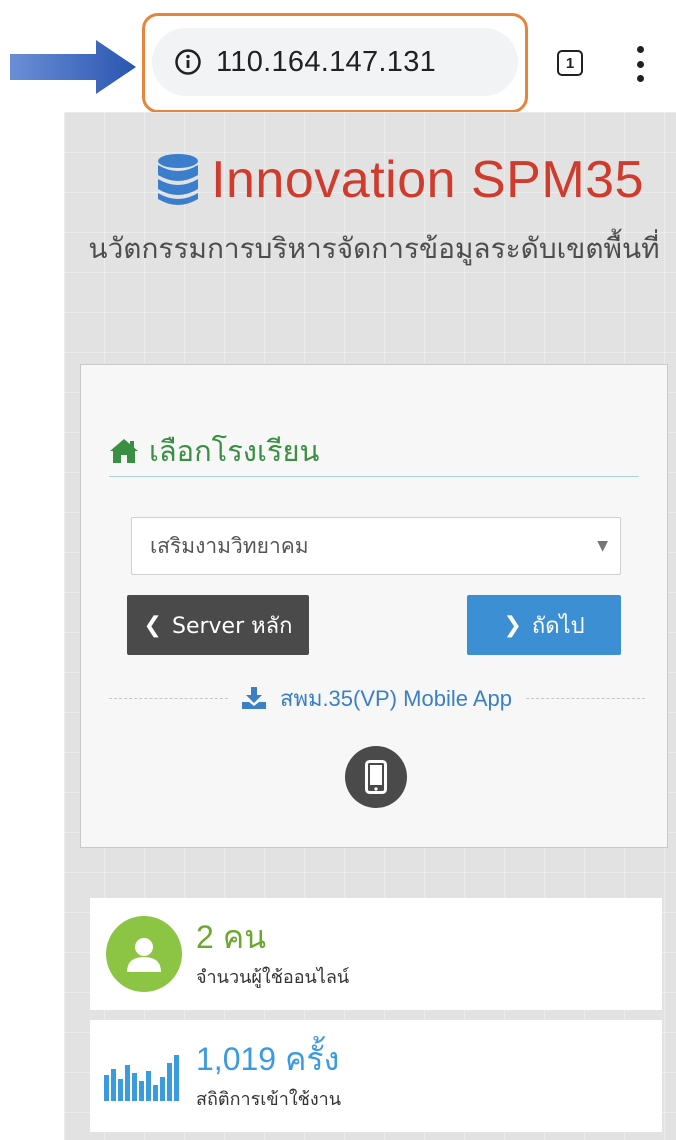  I want to click on divider-left, so click(169, 698).